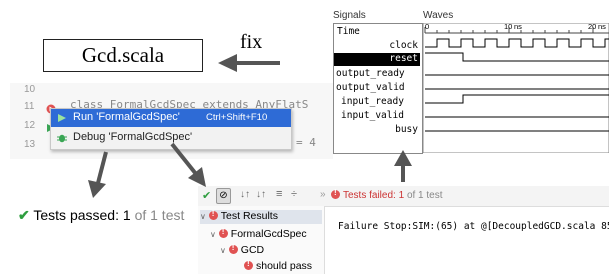  I want to click on passed-arrow, so click(102, 167).